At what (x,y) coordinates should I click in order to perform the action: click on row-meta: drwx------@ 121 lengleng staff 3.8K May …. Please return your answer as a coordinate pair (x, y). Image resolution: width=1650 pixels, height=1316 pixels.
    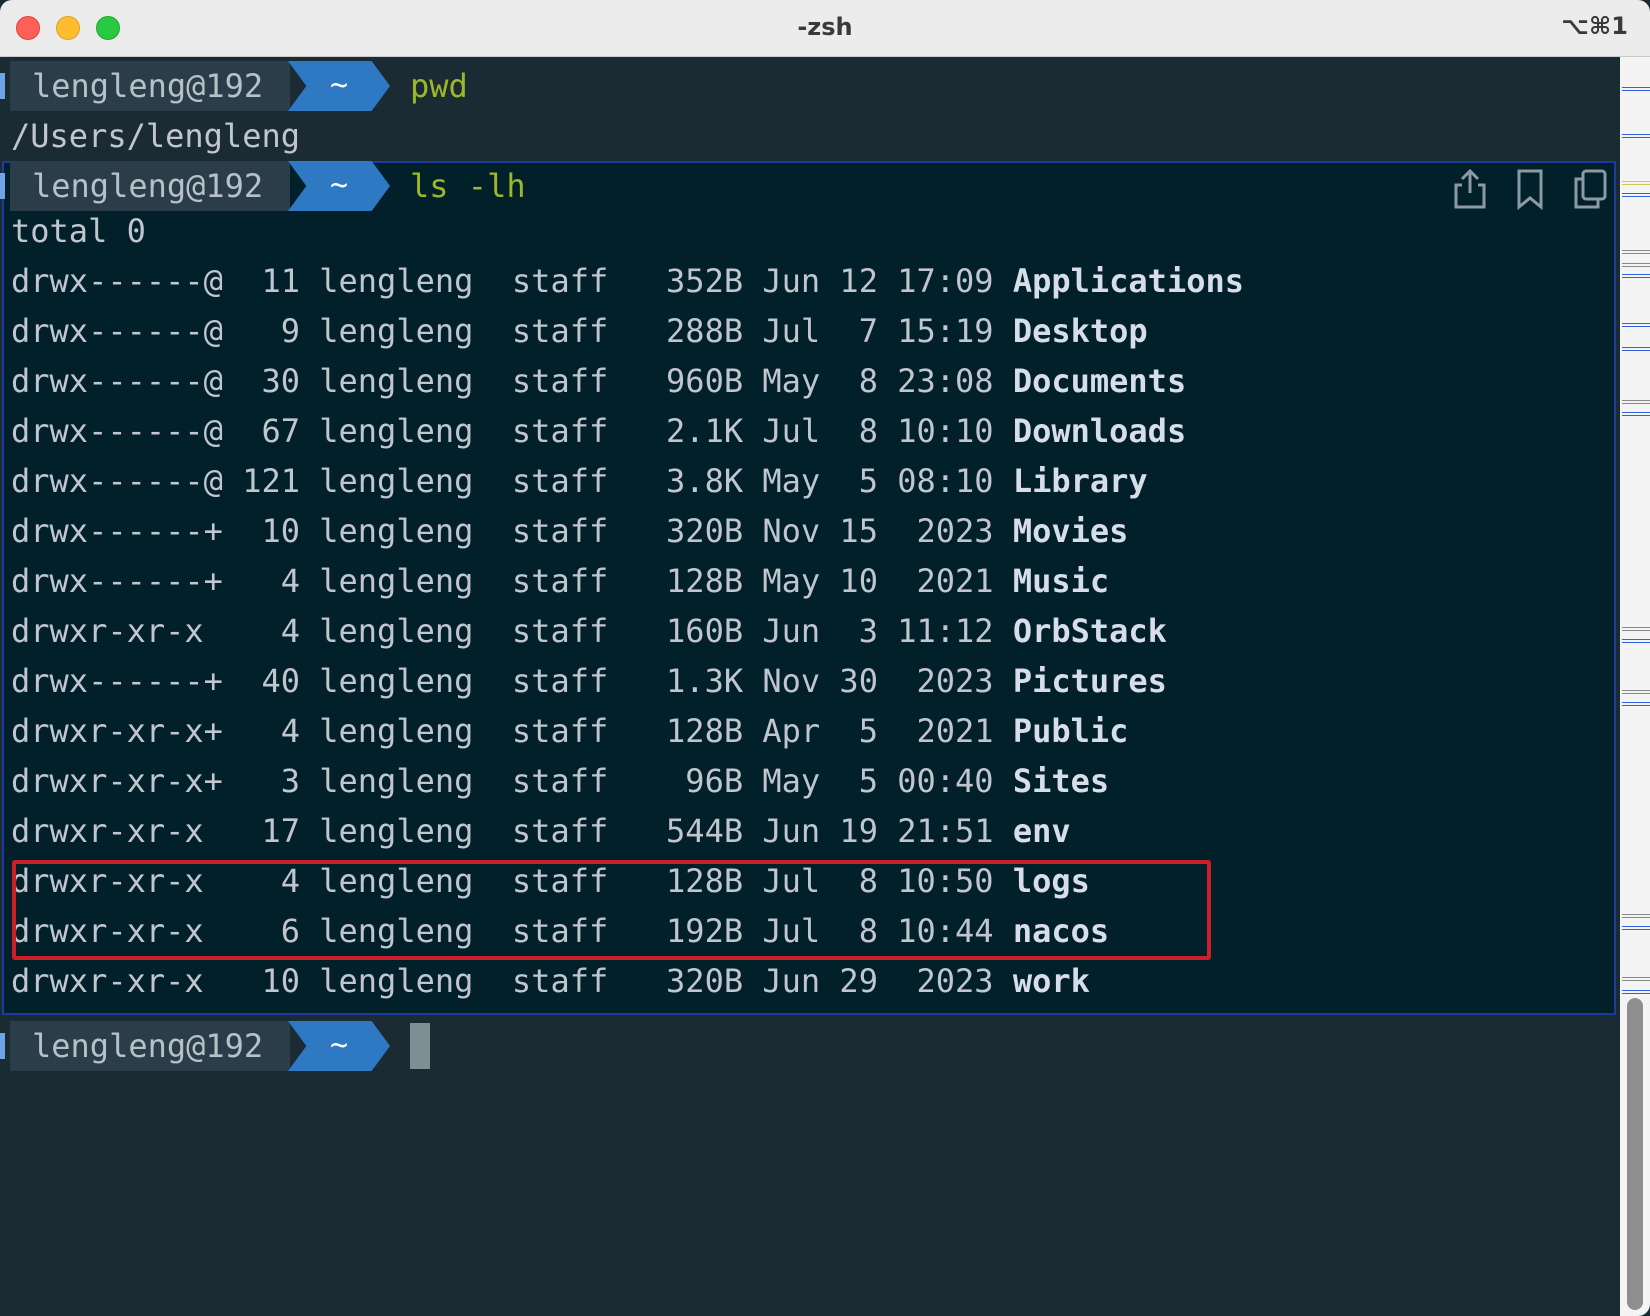
    Looking at the image, I should click on (512, 481).